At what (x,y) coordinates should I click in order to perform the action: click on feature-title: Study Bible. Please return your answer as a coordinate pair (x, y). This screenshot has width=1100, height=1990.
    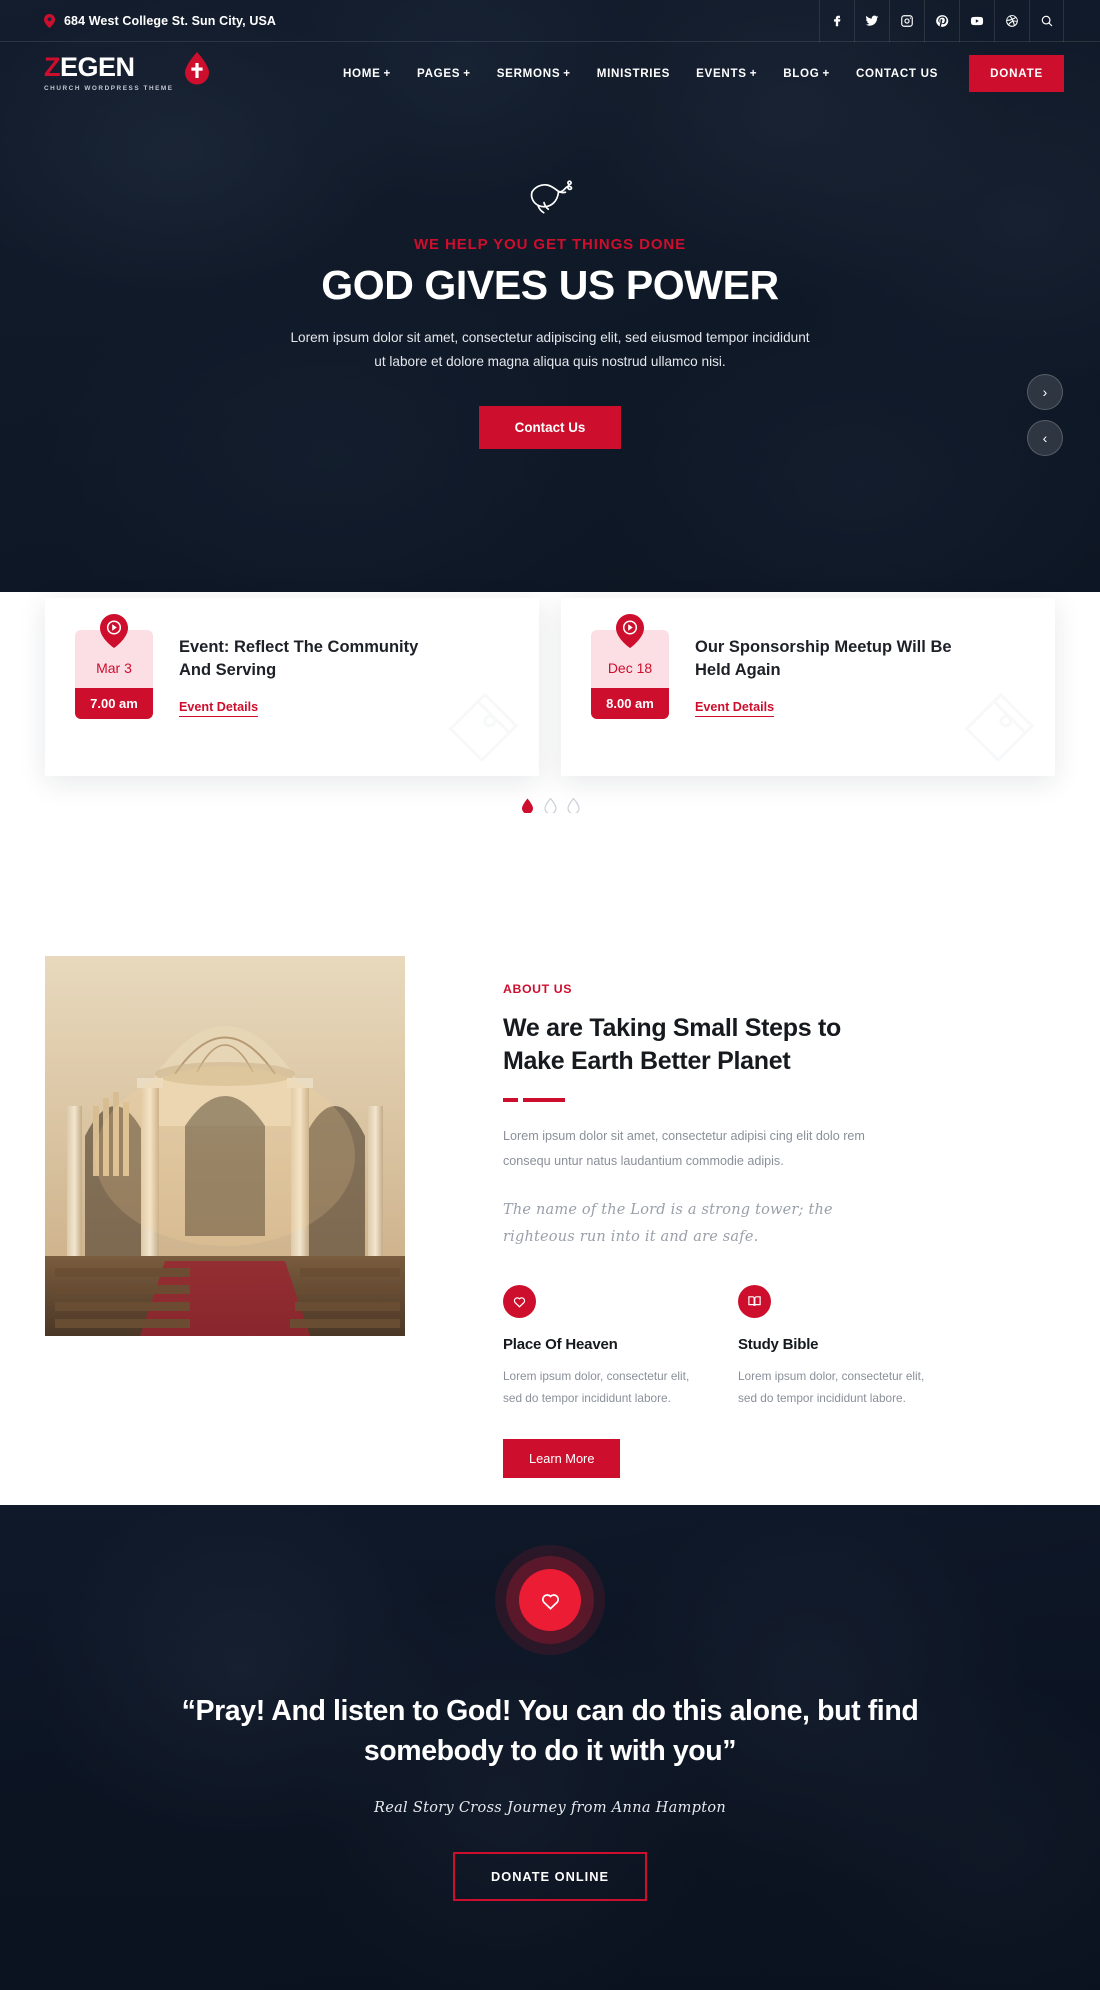
    Looking at the image, I should click on (778, 1344).